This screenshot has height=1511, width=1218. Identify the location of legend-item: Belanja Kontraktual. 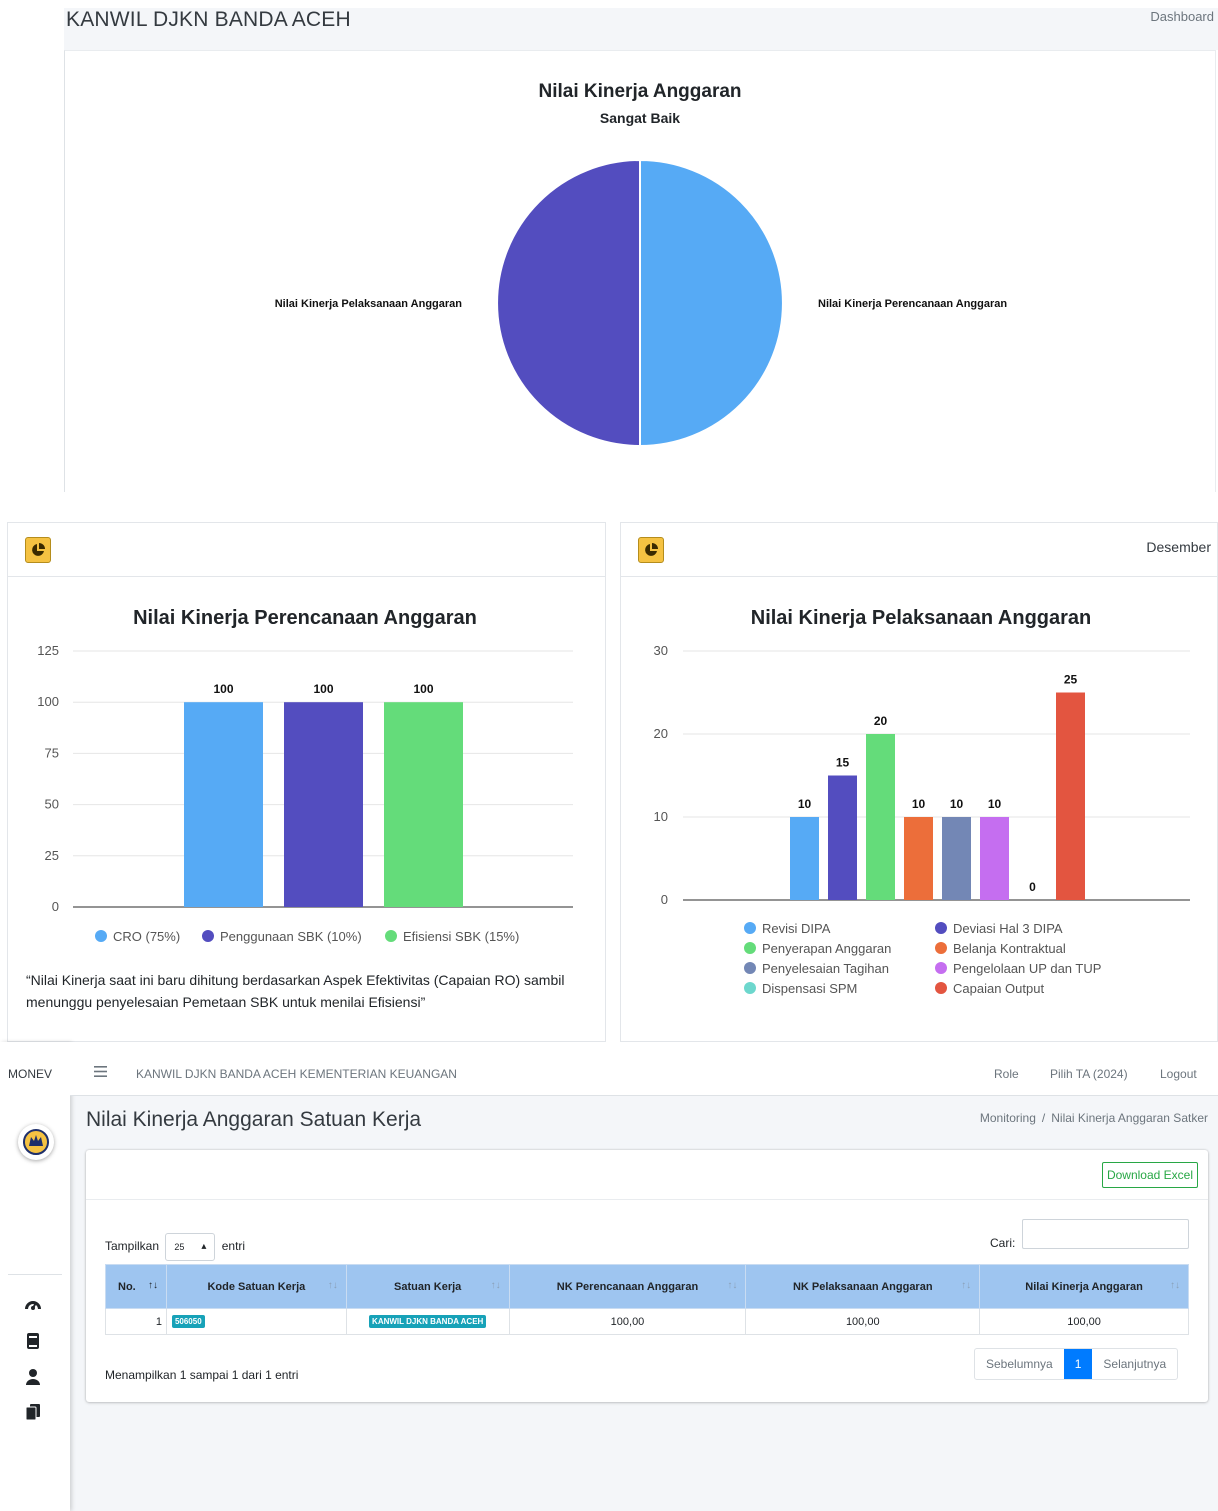
(1000, 948).